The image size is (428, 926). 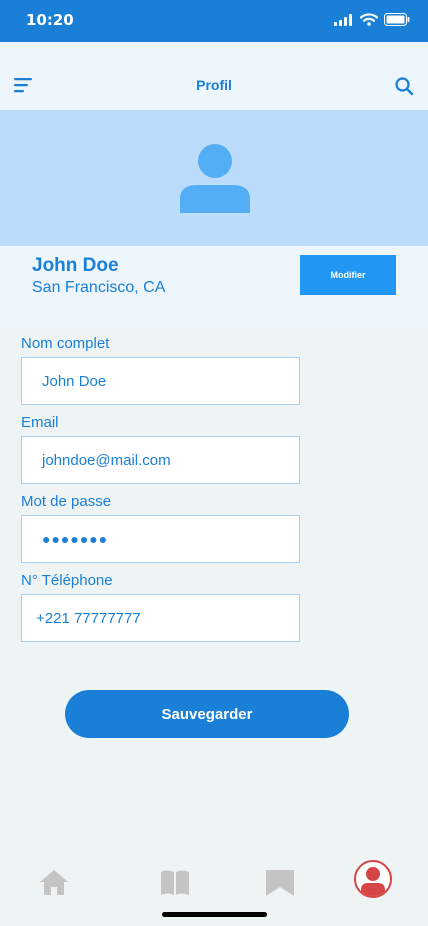 I want to click on status-time: 10:20, so click(x=50, y=20).